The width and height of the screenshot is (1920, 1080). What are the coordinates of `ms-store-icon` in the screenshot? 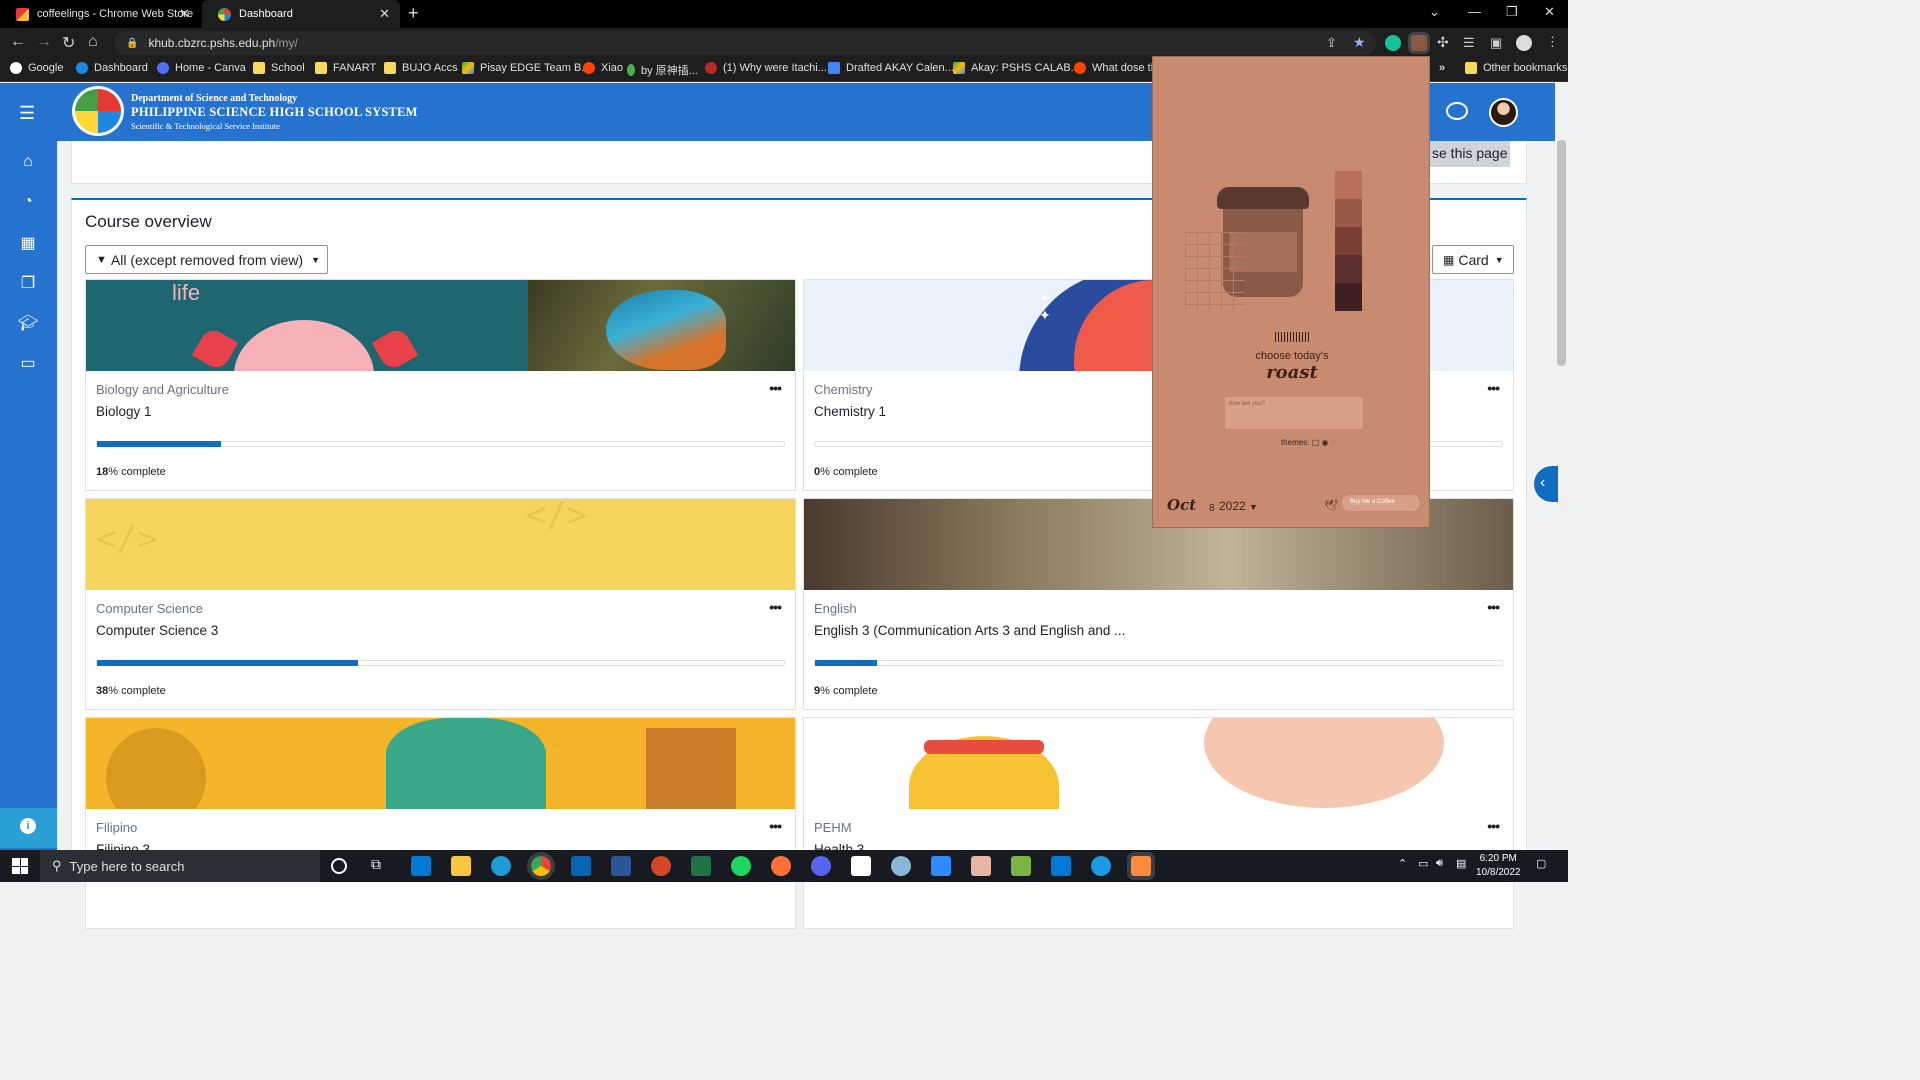 It's located at (421, 866).